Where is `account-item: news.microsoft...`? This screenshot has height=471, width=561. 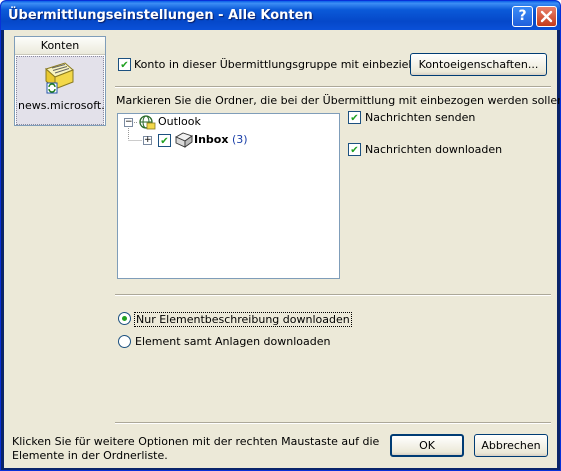 account-item: news.microsoft... is located at coordinates (60, 90).